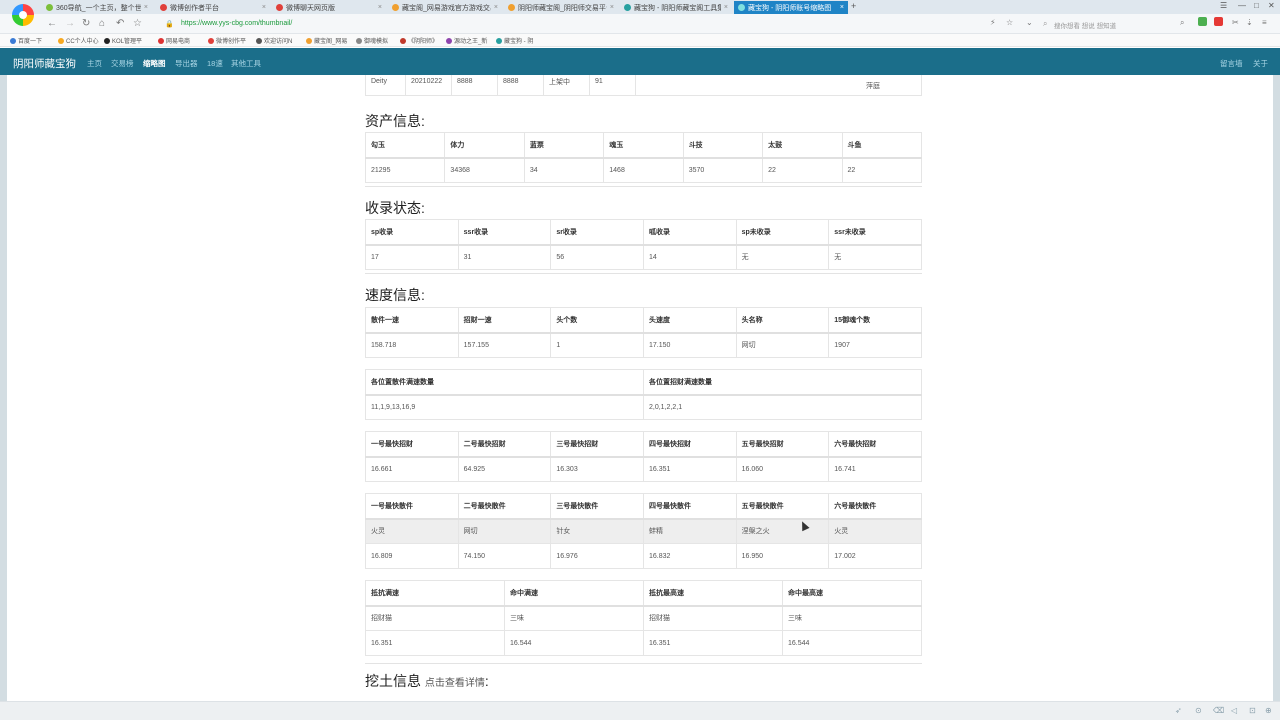  Describe the element at coordinates (26, 40) in the screenshot. I see `bookmark-item: 百度一下` at that location.